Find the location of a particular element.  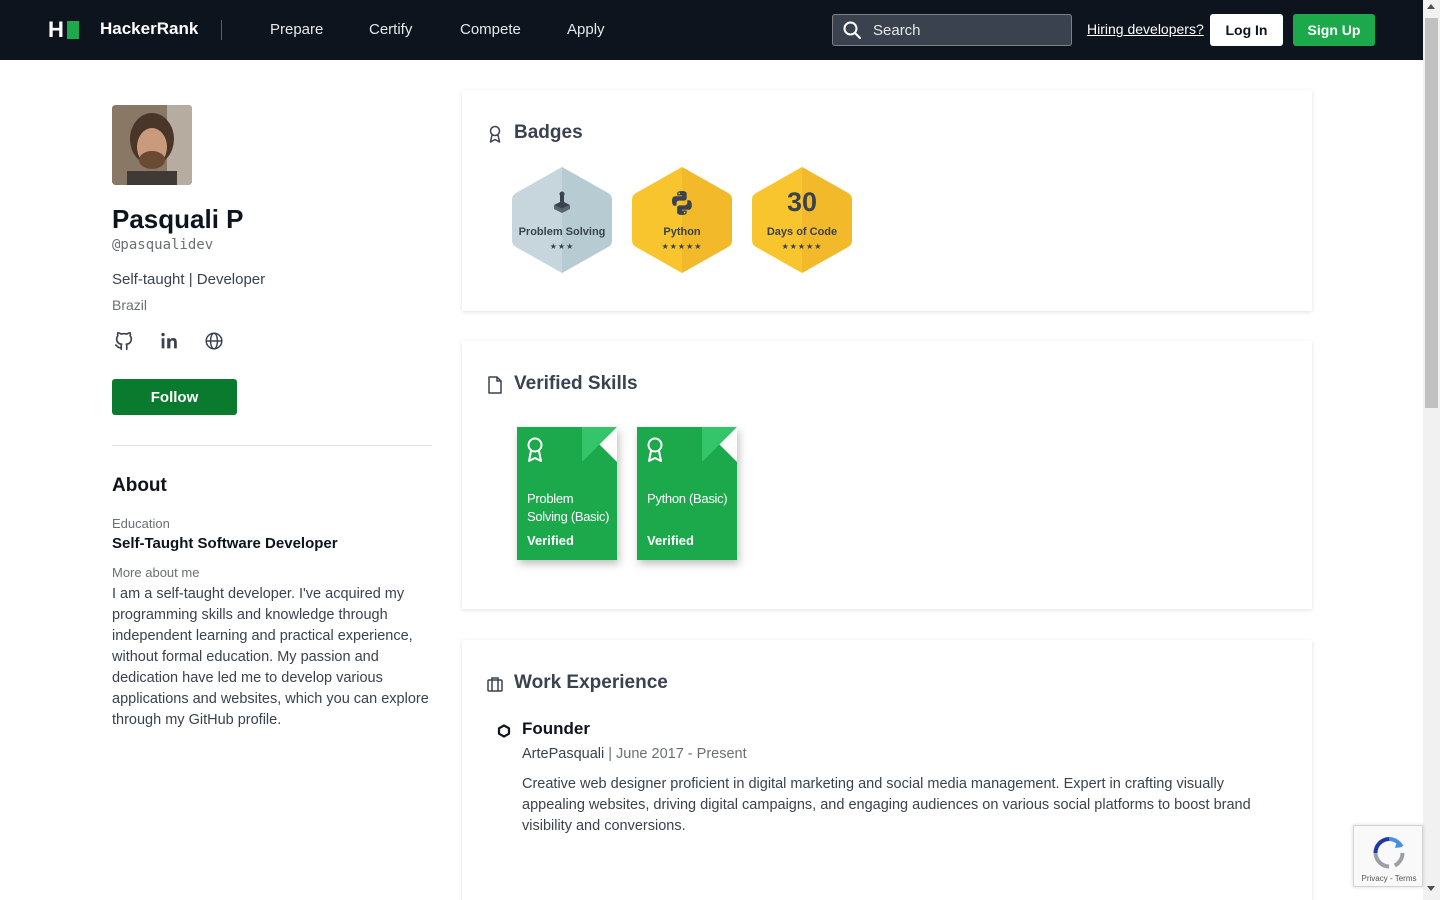

login-button: Log In is located at coordinates (1246, 30).